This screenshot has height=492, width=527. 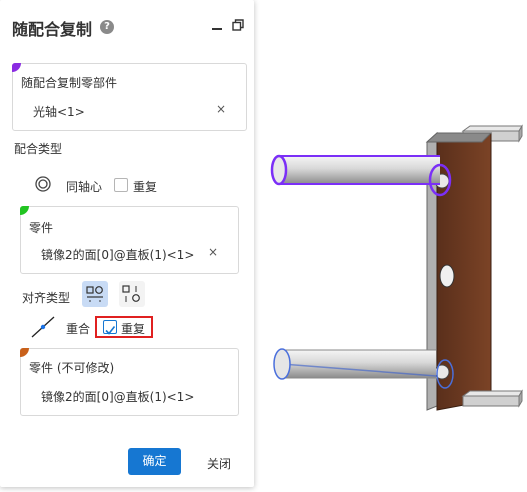 I want to click on upper-shaft, so click(x=361, y=175).